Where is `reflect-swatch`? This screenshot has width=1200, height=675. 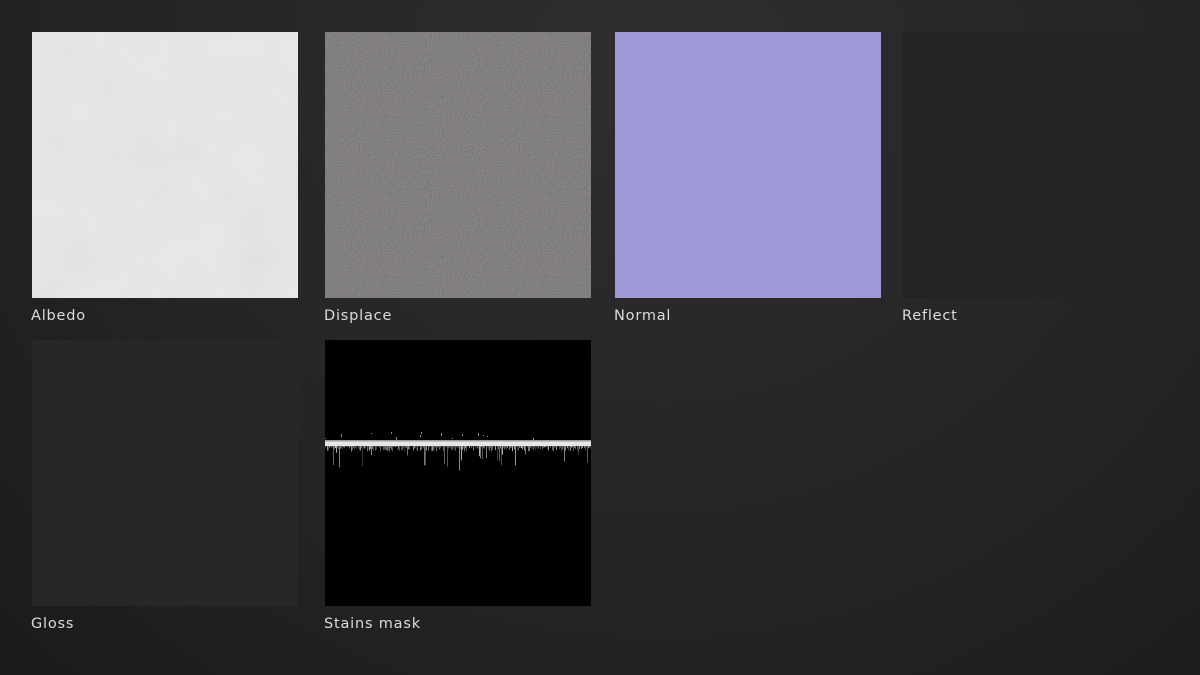
reflect-swatch is located at coordinates (1036, 165).